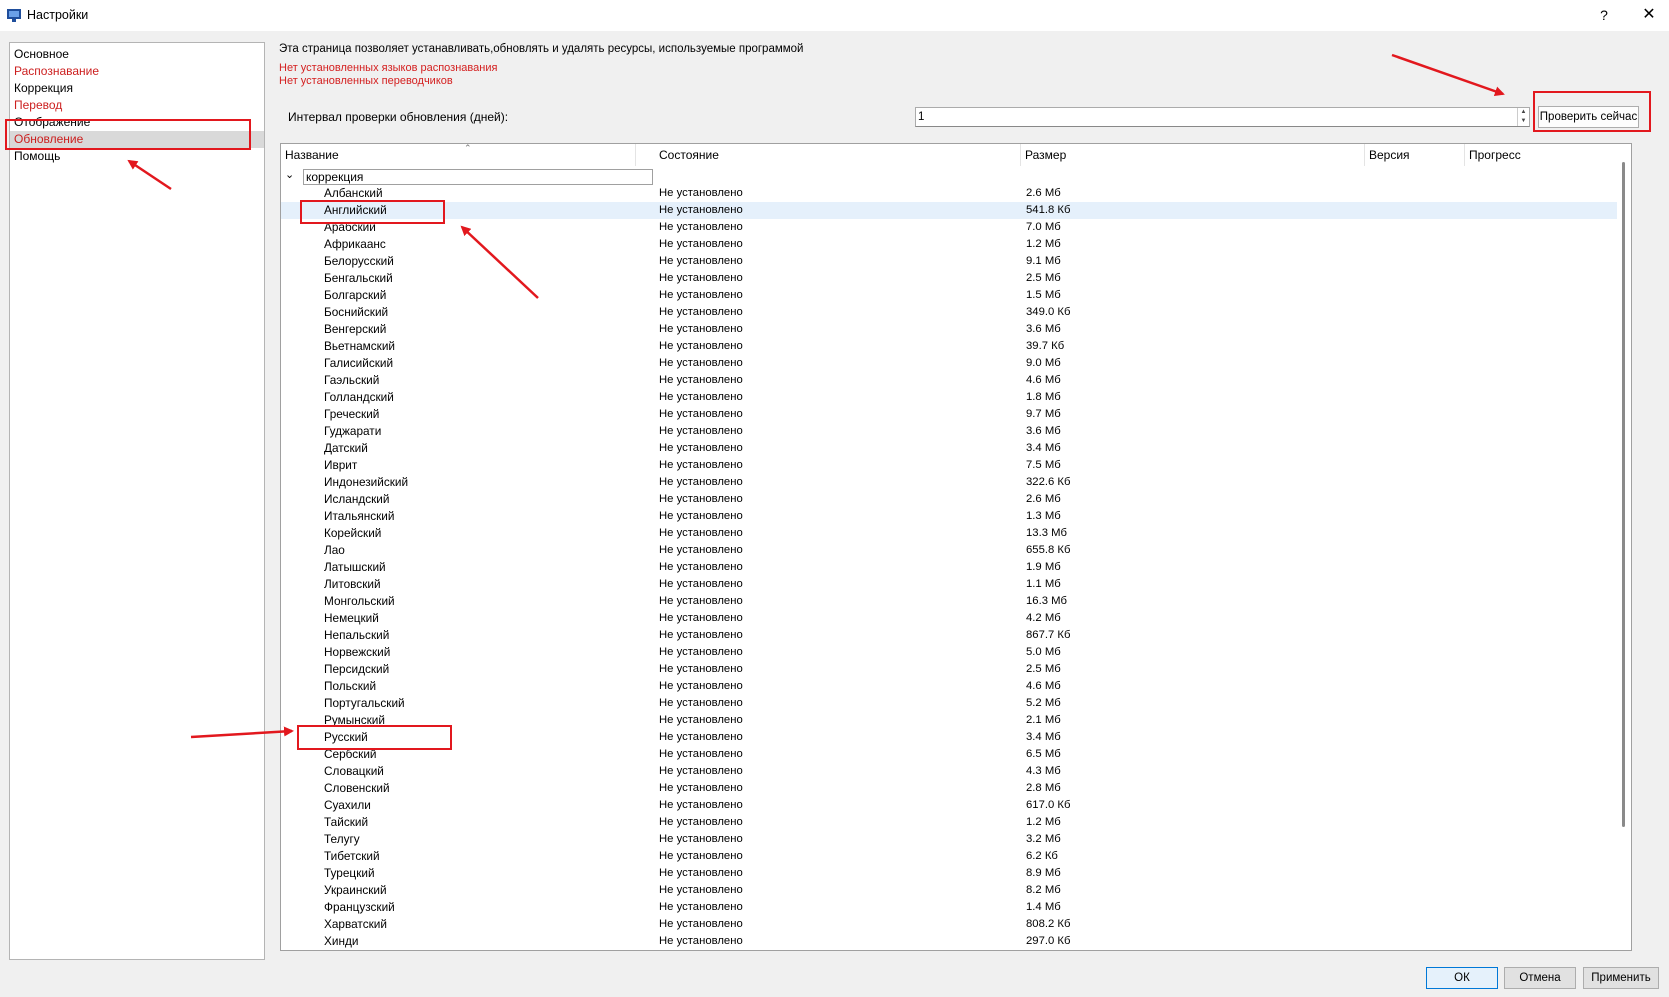 The width and height of the screenshot is (1669, 997). What do you see at coordinates (1448, 75) in the screenshot?
I see `arrow-to-check-now` at bounding box center [1448, 75].